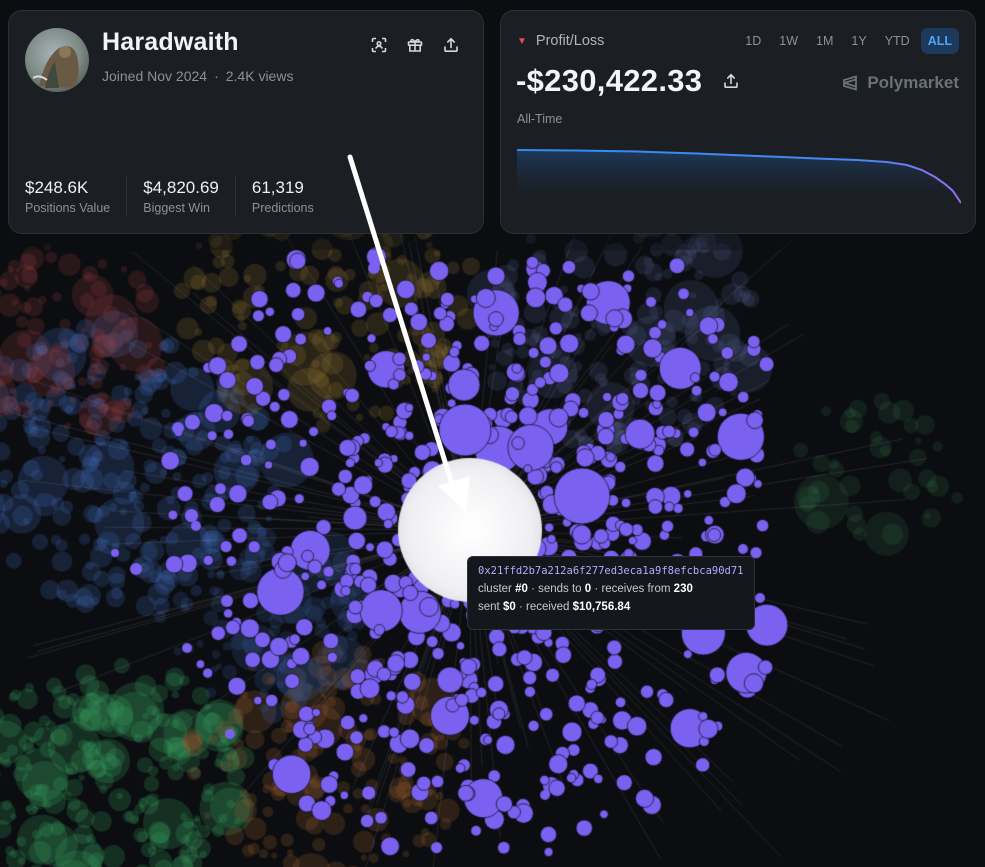 Image resolution: width=985 pixels, height=867 pixels. Describe the element at coordinates (753, 41) in the screenshot. I see `range-1d: 1D` at that location.